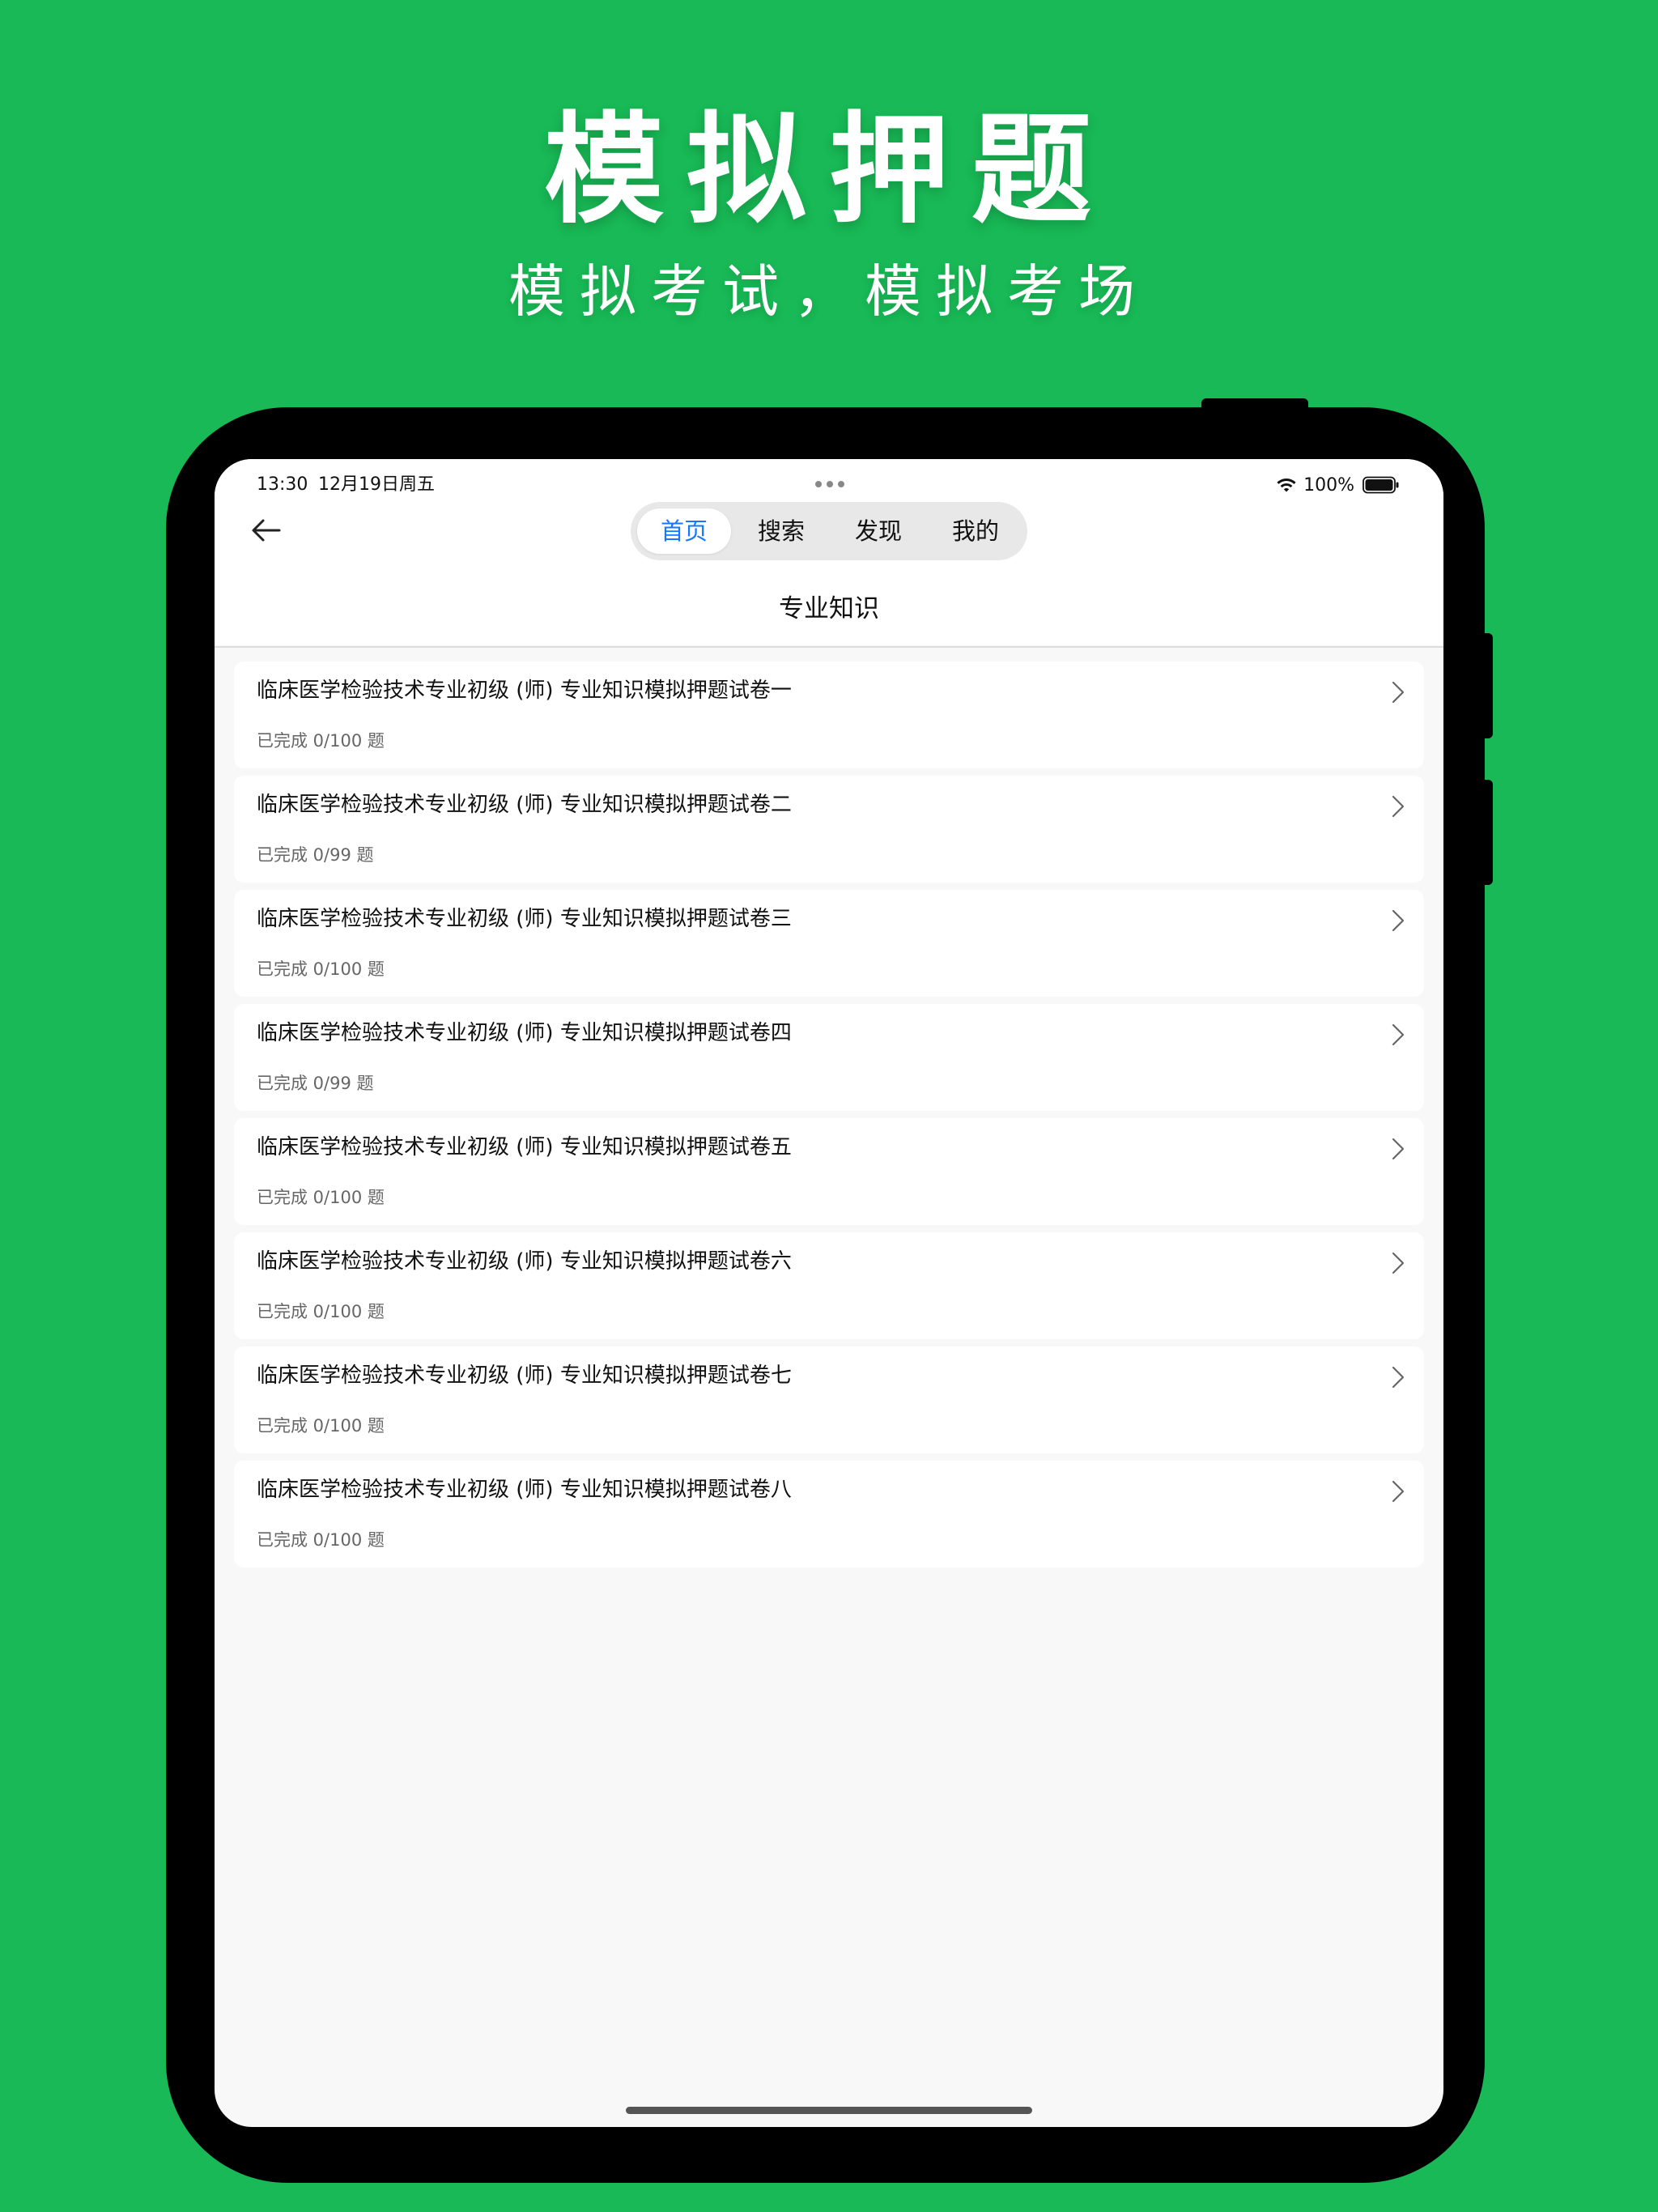 The width and height of the screenshot is (1658, 2212). I want to click on exam-item: 临床医学检验技术专业初级 (师) 专业知识模拟押题试卷八 已完成 0/100 题, so click(829, 1515).